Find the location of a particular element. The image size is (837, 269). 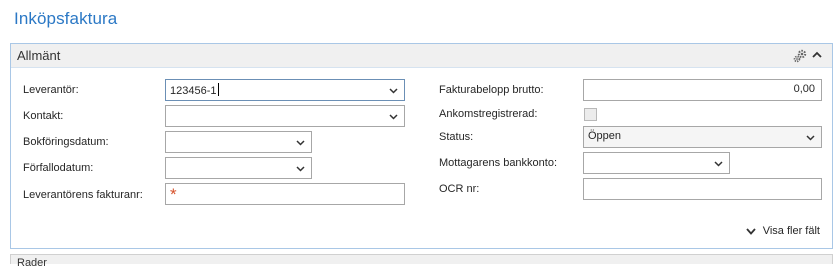

lines-panel-header: Rader is located at coordinates (421, 261).